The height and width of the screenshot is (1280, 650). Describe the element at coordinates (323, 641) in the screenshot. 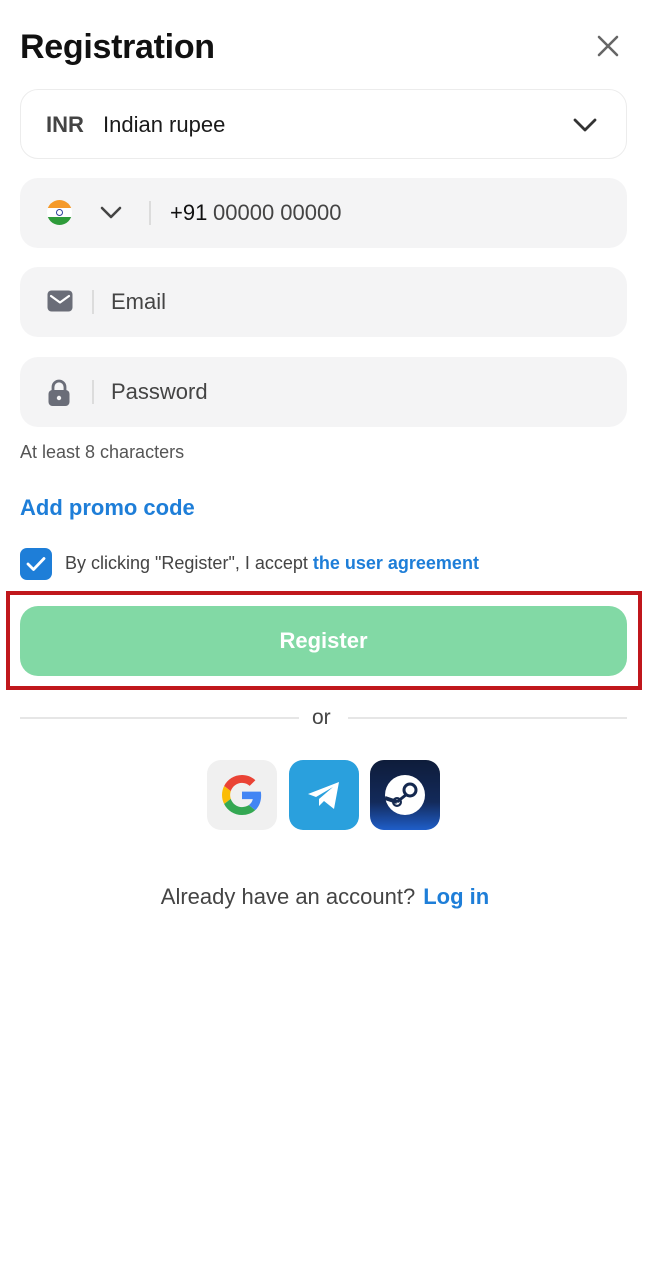

I see `register-button: Register` at that location.